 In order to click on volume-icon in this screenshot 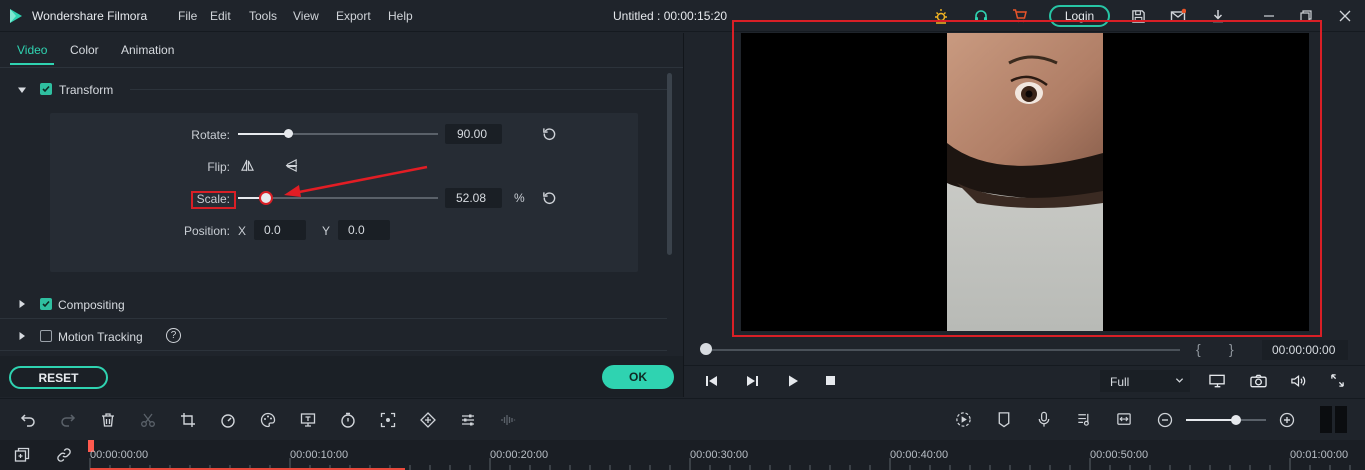, I will do `click(1298, 381)`.